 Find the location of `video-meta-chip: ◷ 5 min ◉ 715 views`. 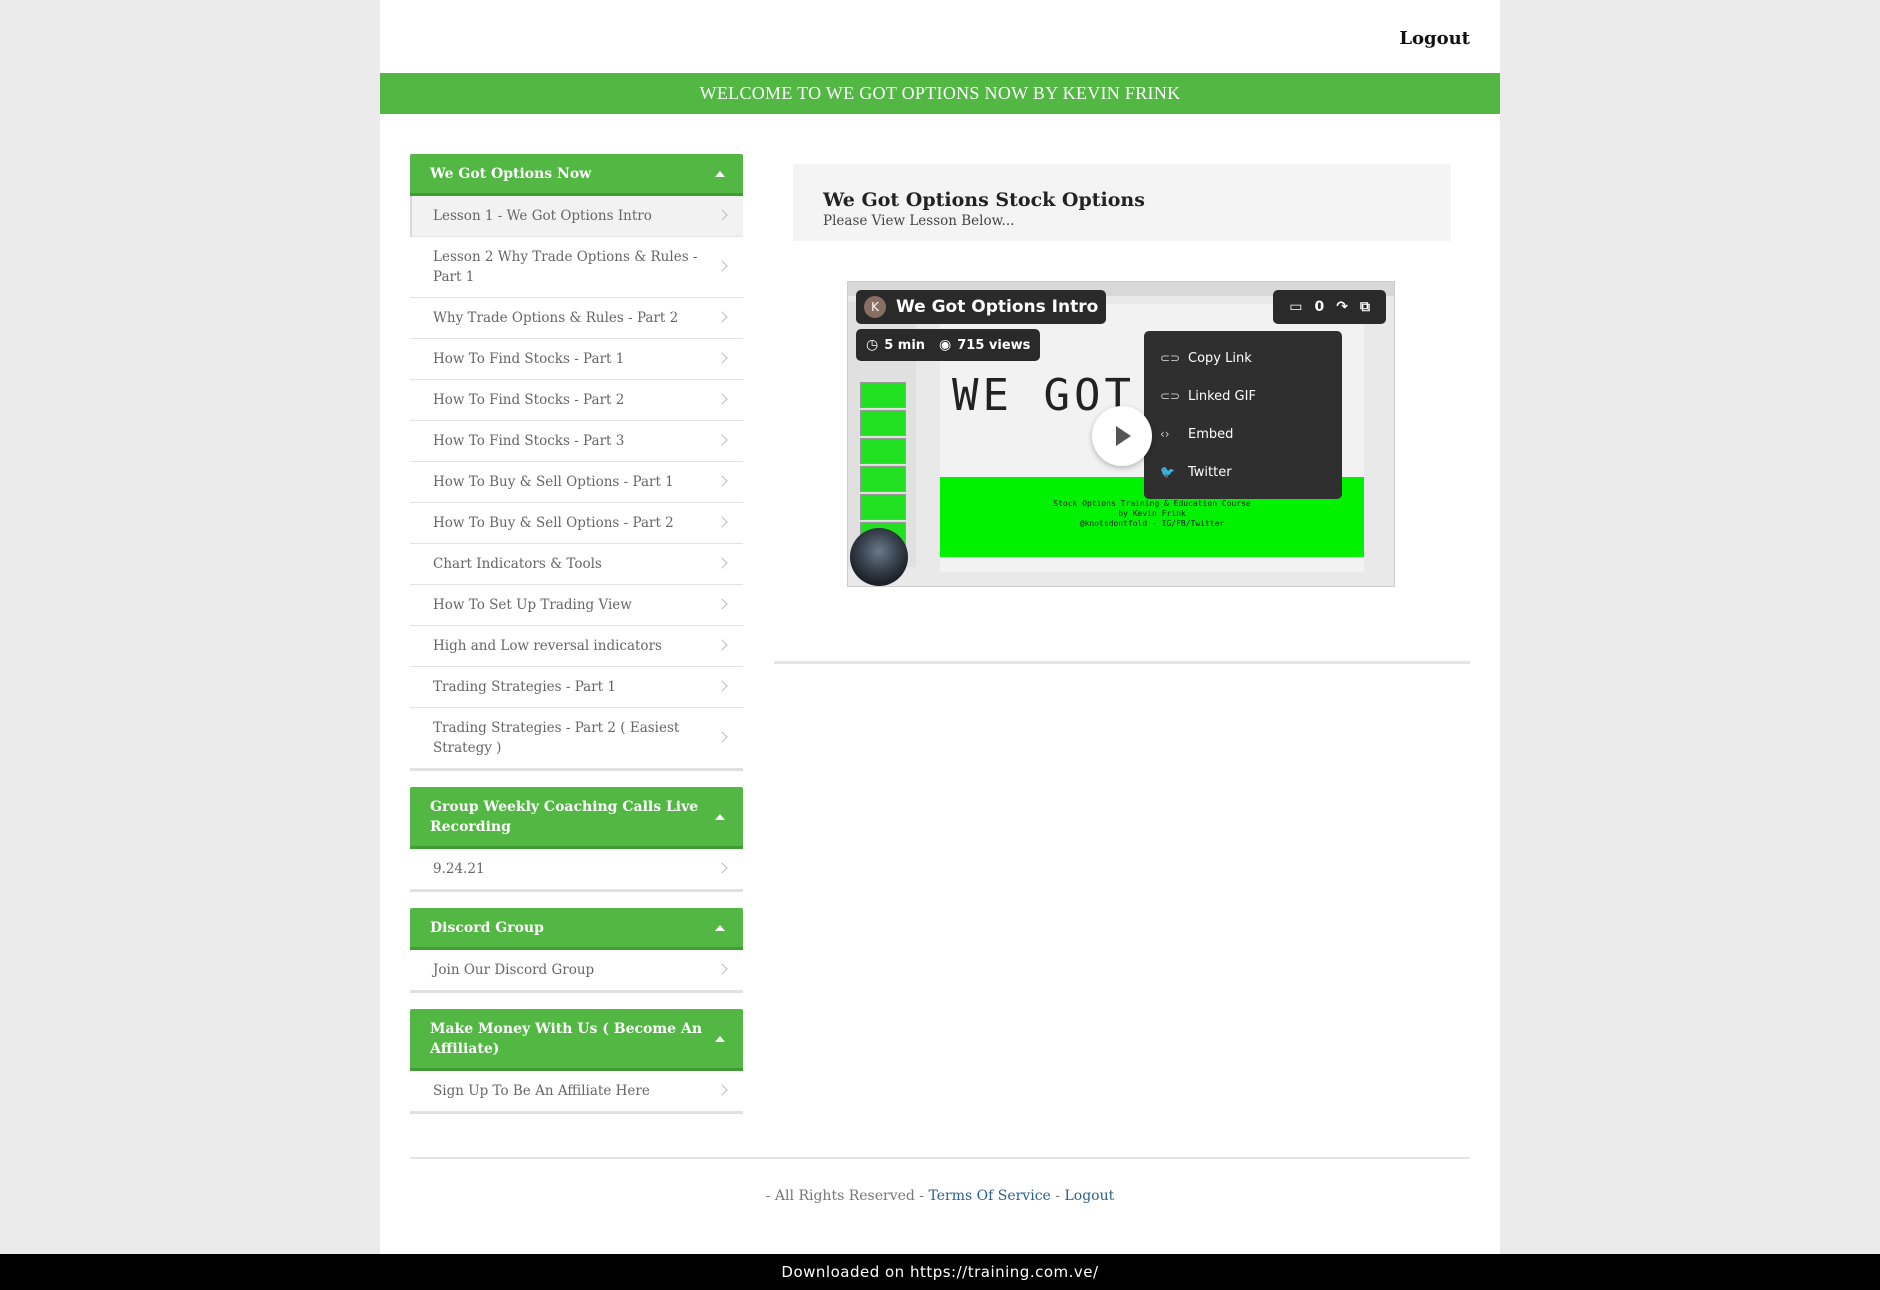

video-meta-chip: ◷ 5 min ◉ 715 views is located at coordinates (948, 345).